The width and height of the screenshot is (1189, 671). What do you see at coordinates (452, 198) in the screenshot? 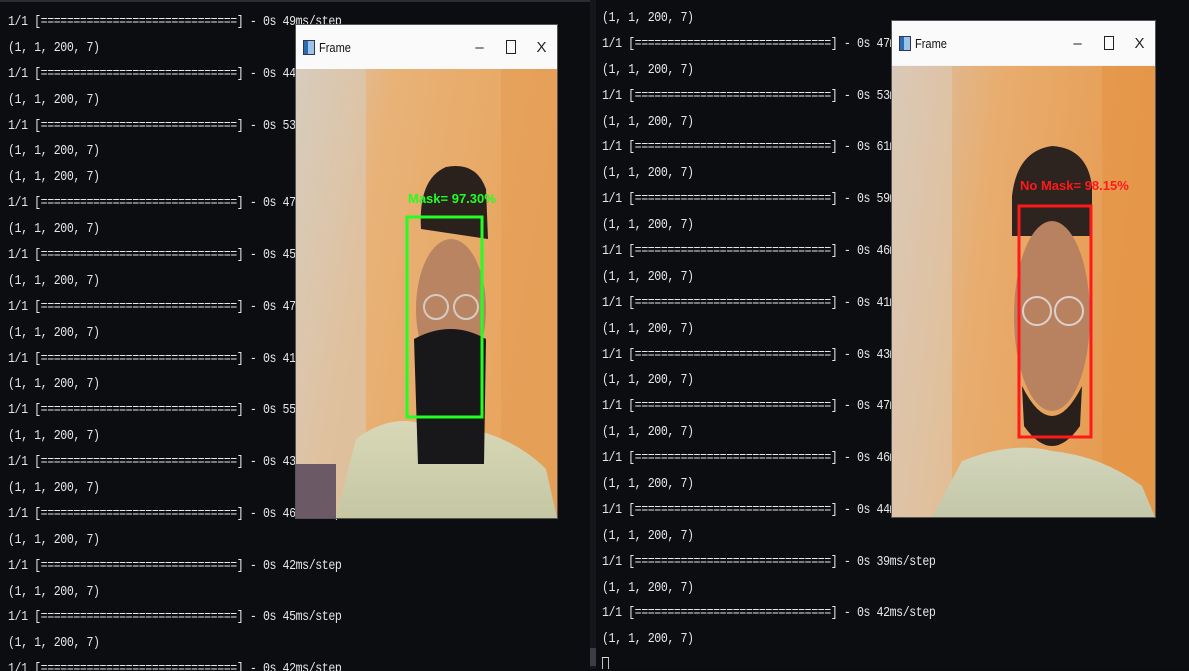
I see `detection-label: Mask= 97.30%` at bounding box center [452, 198].